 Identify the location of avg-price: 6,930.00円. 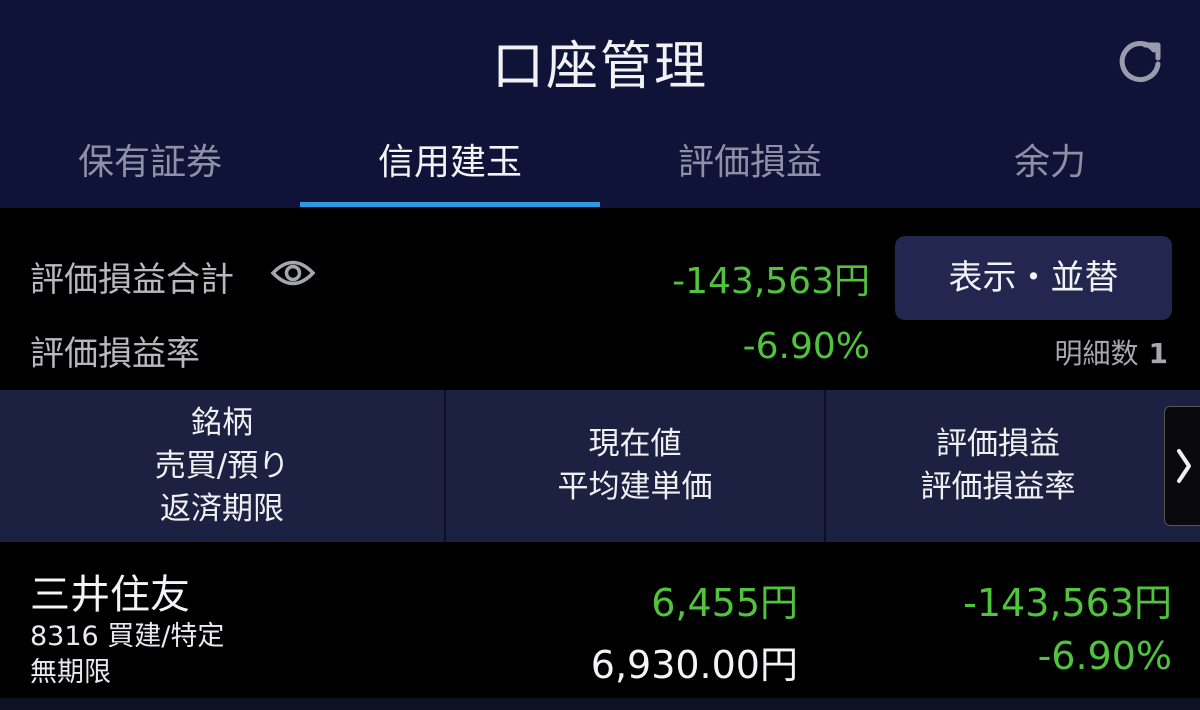
(694, 665).